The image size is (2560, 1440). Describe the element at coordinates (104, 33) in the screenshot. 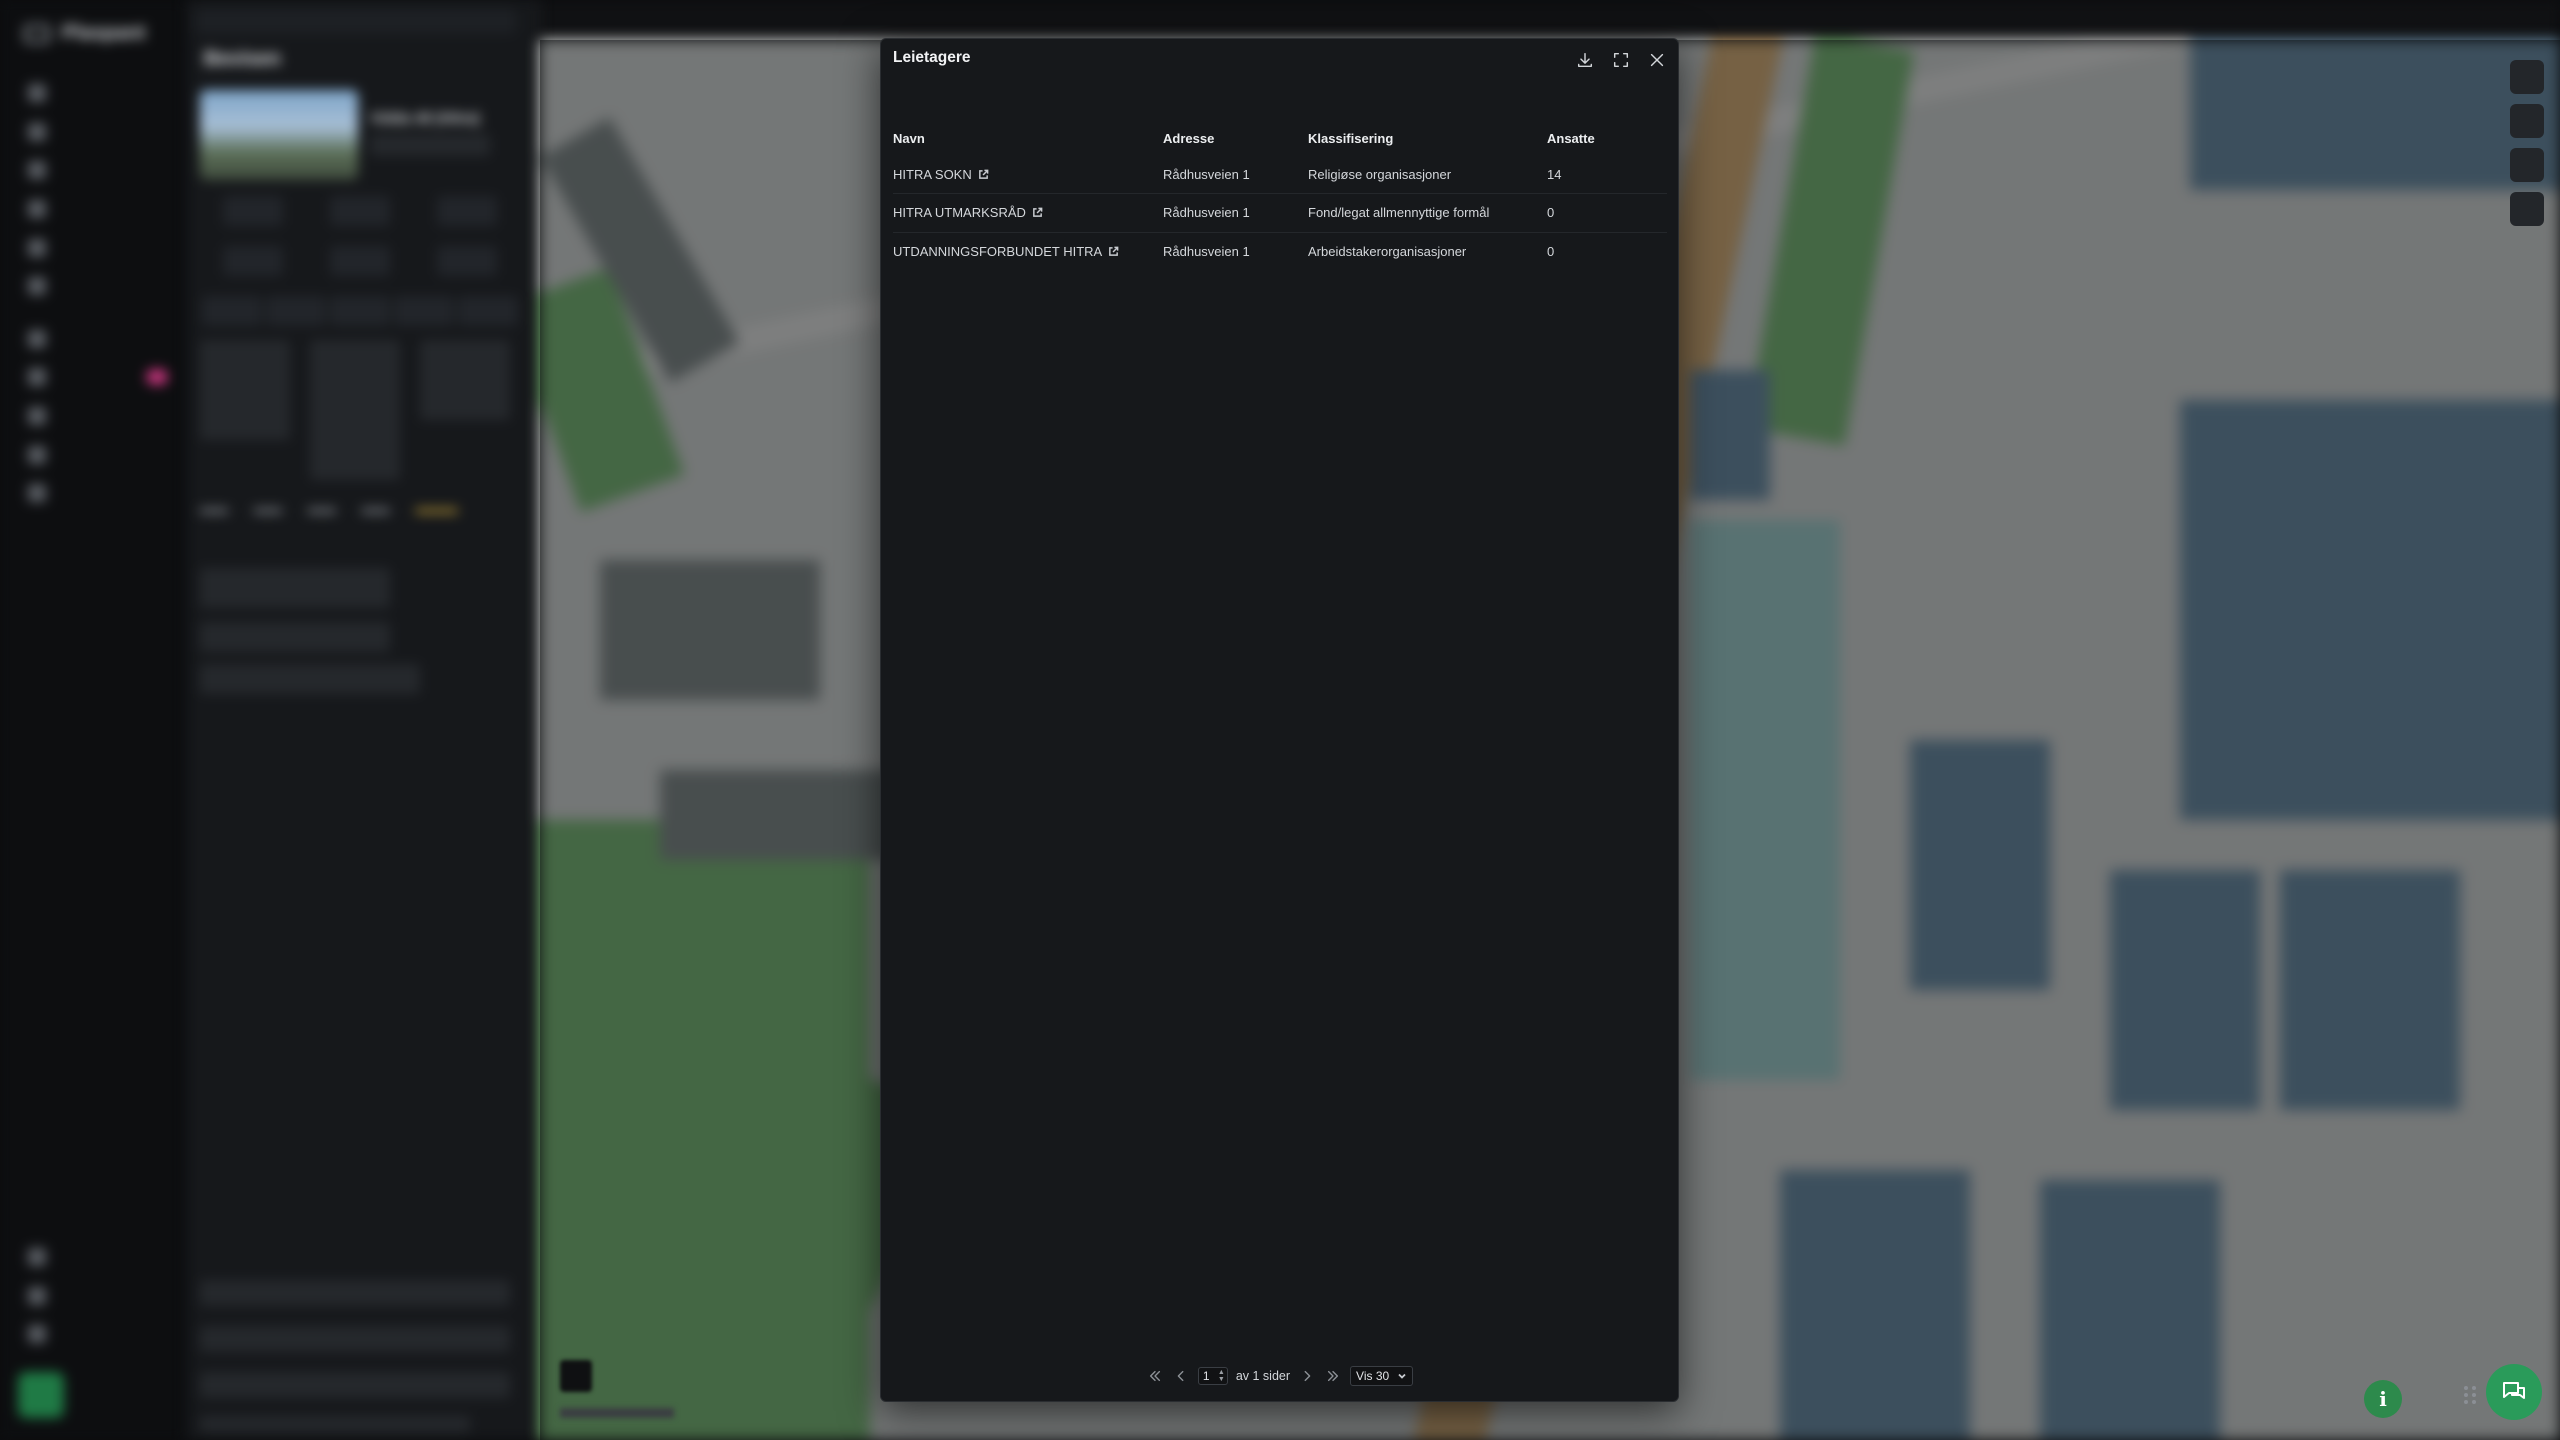

I see `brand-name: Plaspant` at that location.